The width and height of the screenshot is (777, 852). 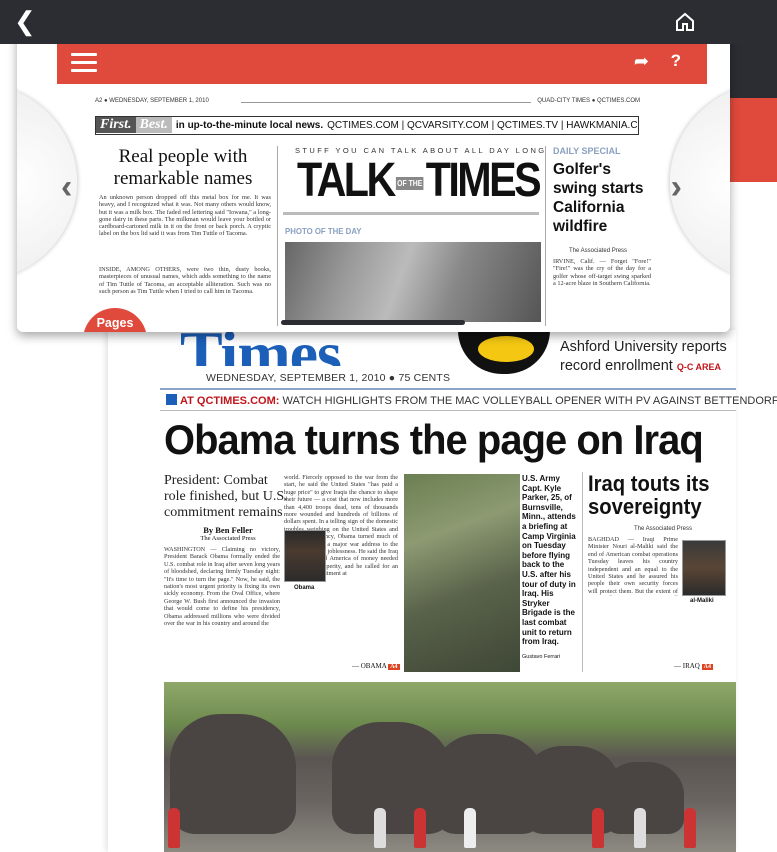 I want to click on drag-handle, so click(x=373, y=322).